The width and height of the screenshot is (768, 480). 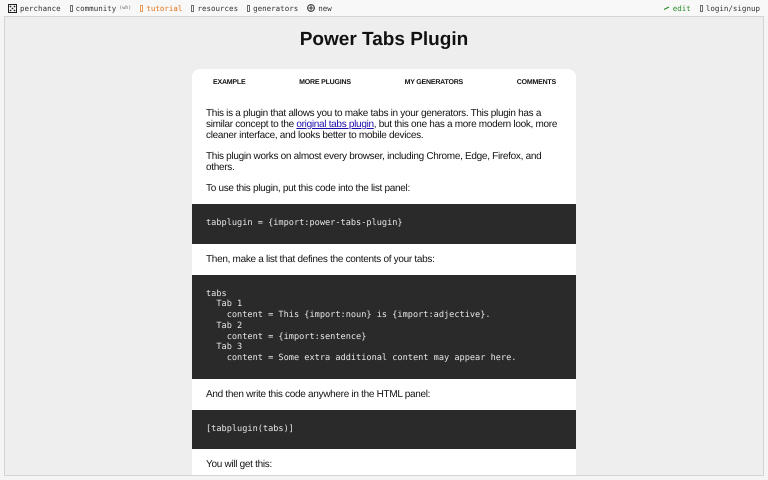 What do you see at coordinates (335, 124) in the screenshot?
I see `link: original tabs plugin` at bounding box center [335, 124].